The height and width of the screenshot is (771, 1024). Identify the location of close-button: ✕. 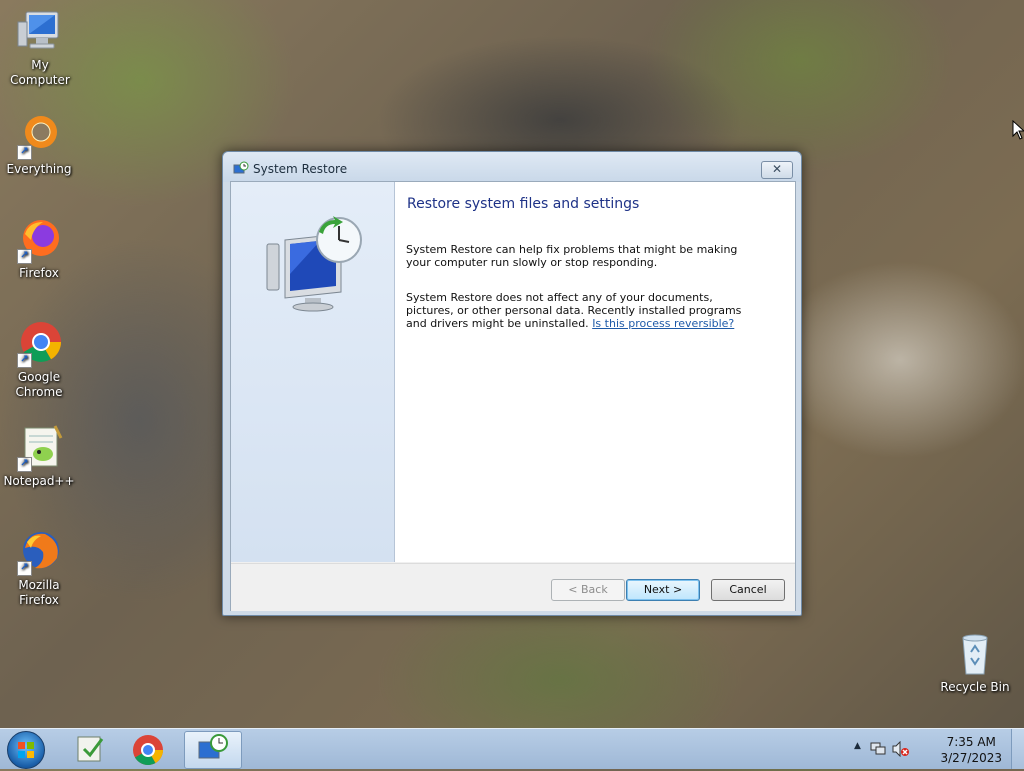
(777, 170).